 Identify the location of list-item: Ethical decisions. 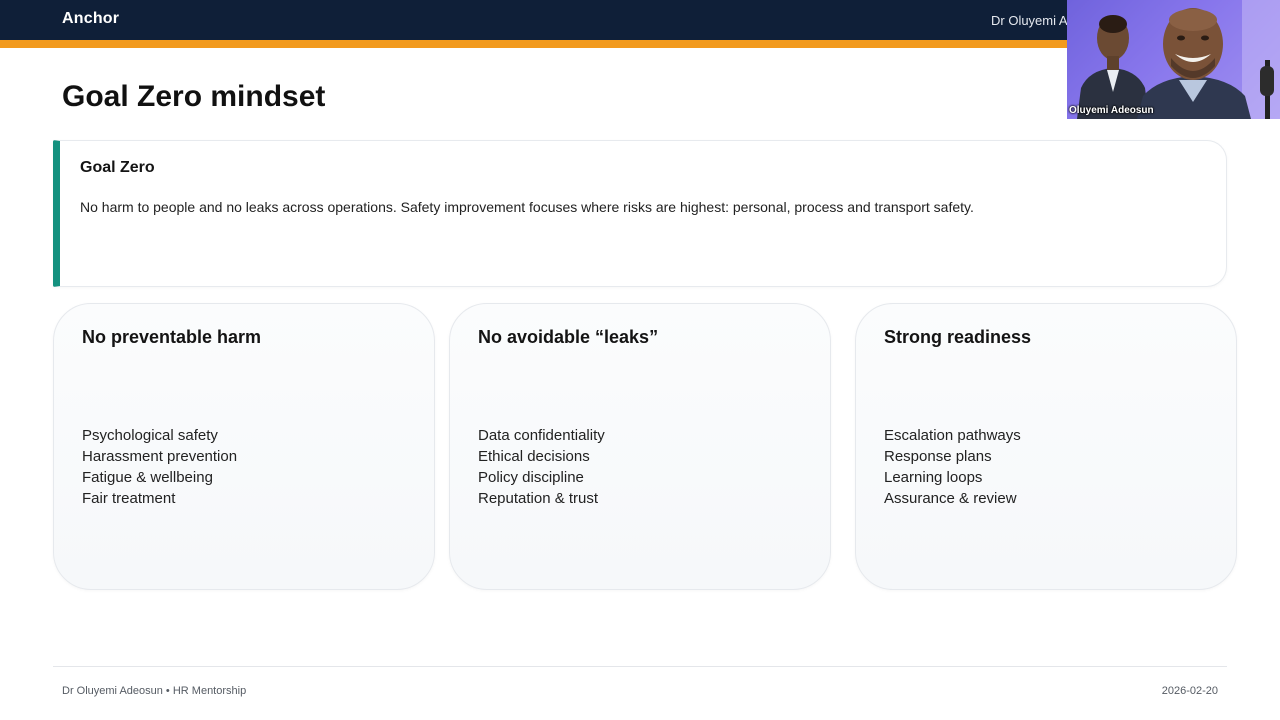
(534, 456).